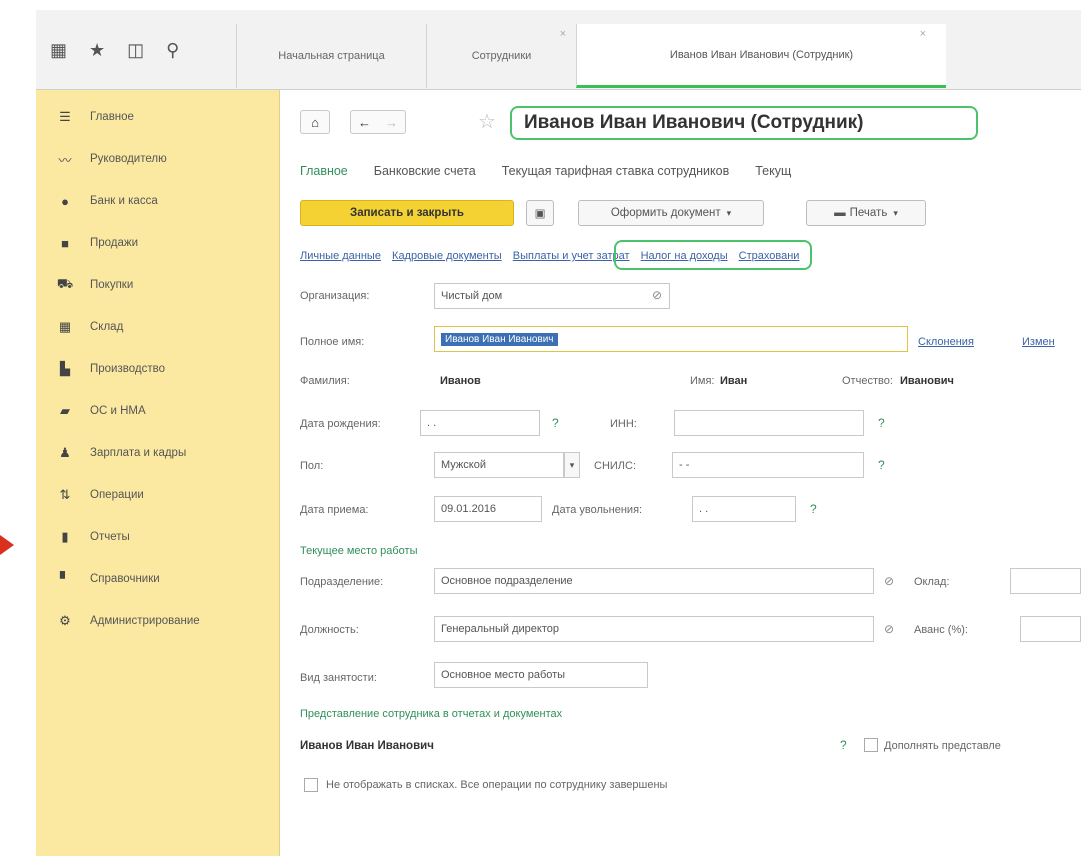 Image resolution: width=1081 pixels, height=856 pixels. I want to click on sidebar-item-operations: ⇅ Операции, so click(158, 495).